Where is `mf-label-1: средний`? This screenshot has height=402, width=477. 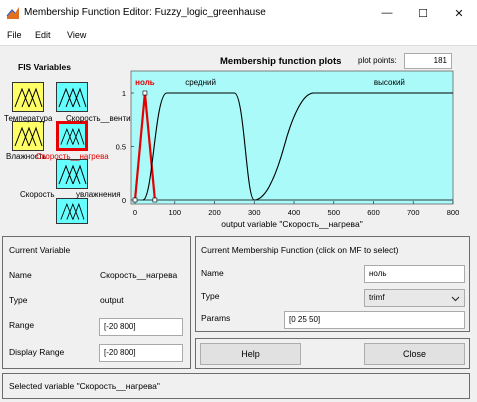 mf-label-1: средний is located at coordinates (200, 82).